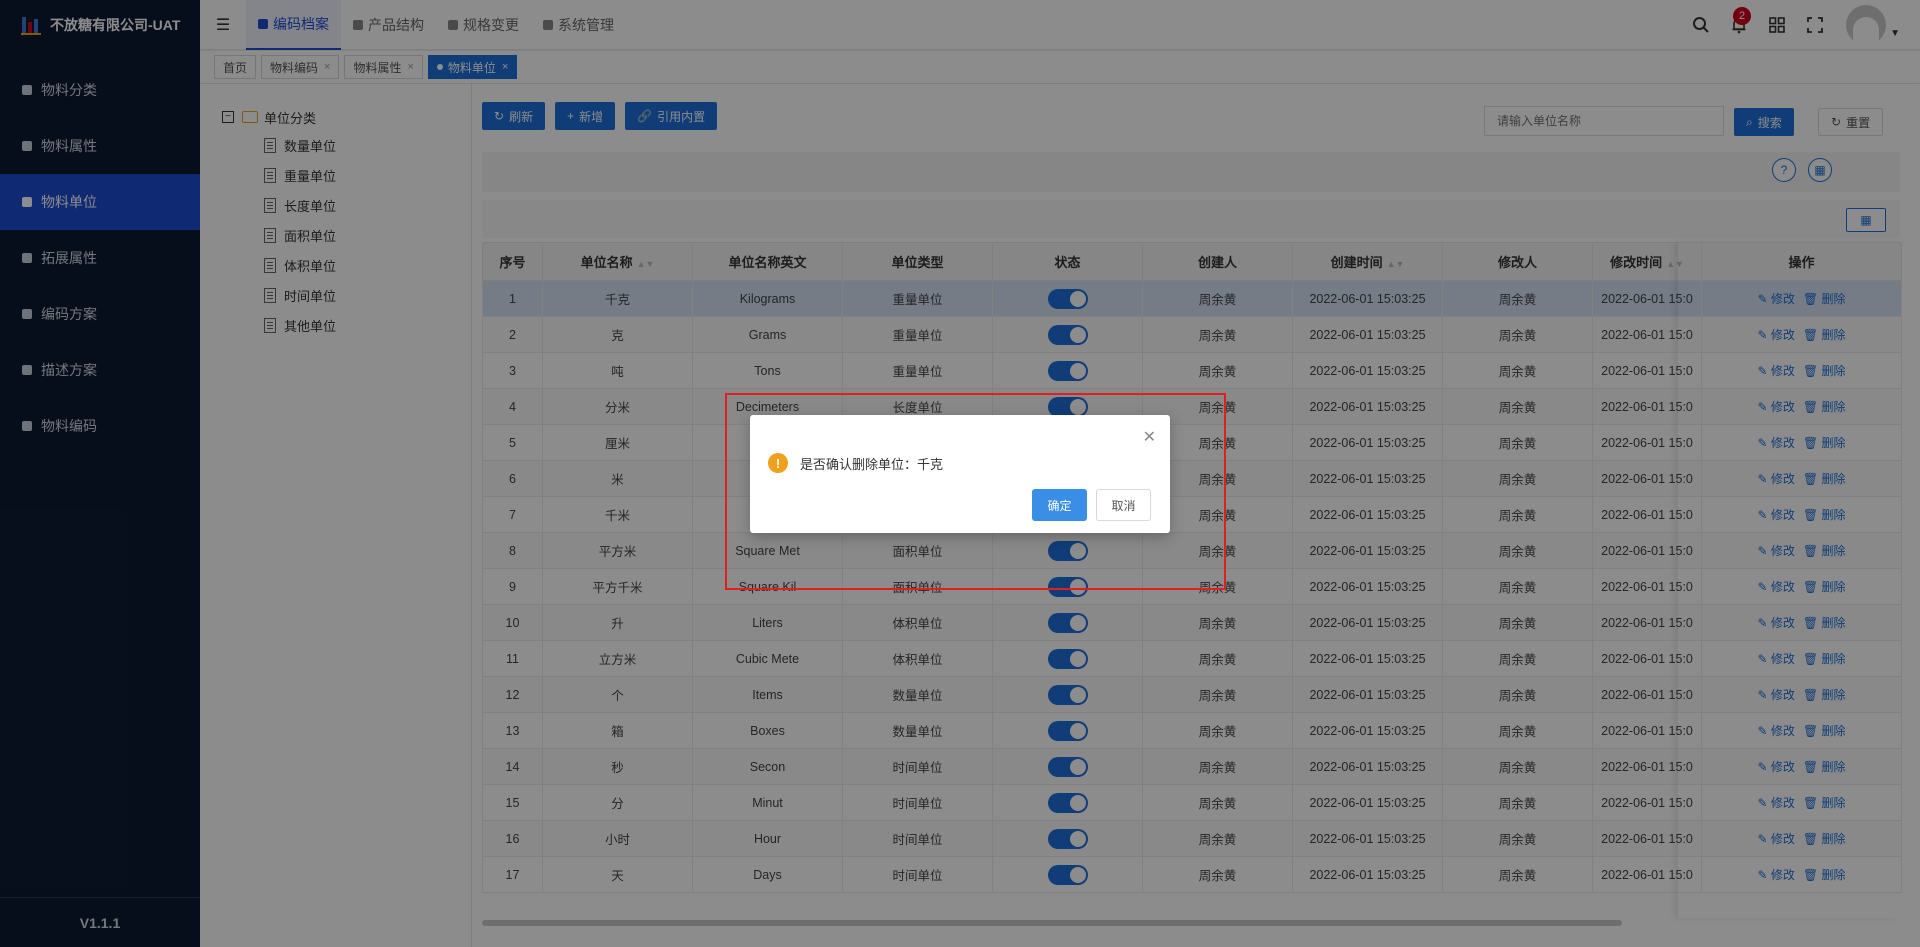 Image resolution: width=1920 pixels, height=947 pixels. Describe the element at coordinates (960, 474) in the screenshot. I see `delete-confirm-dialog: ✕ ! 是否确认删除单位：千克 确定 取消` at that location.